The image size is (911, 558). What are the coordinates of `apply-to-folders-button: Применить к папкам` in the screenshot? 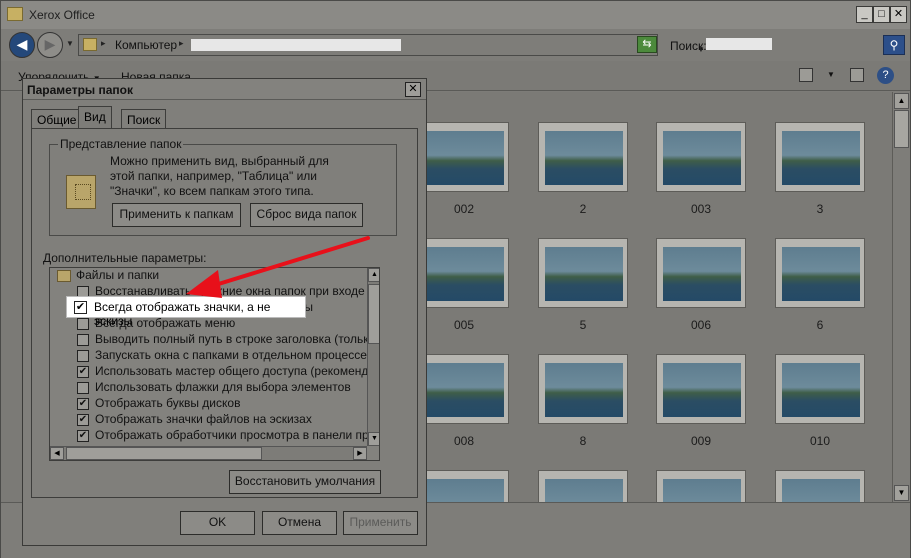 It's located at (176, 215).